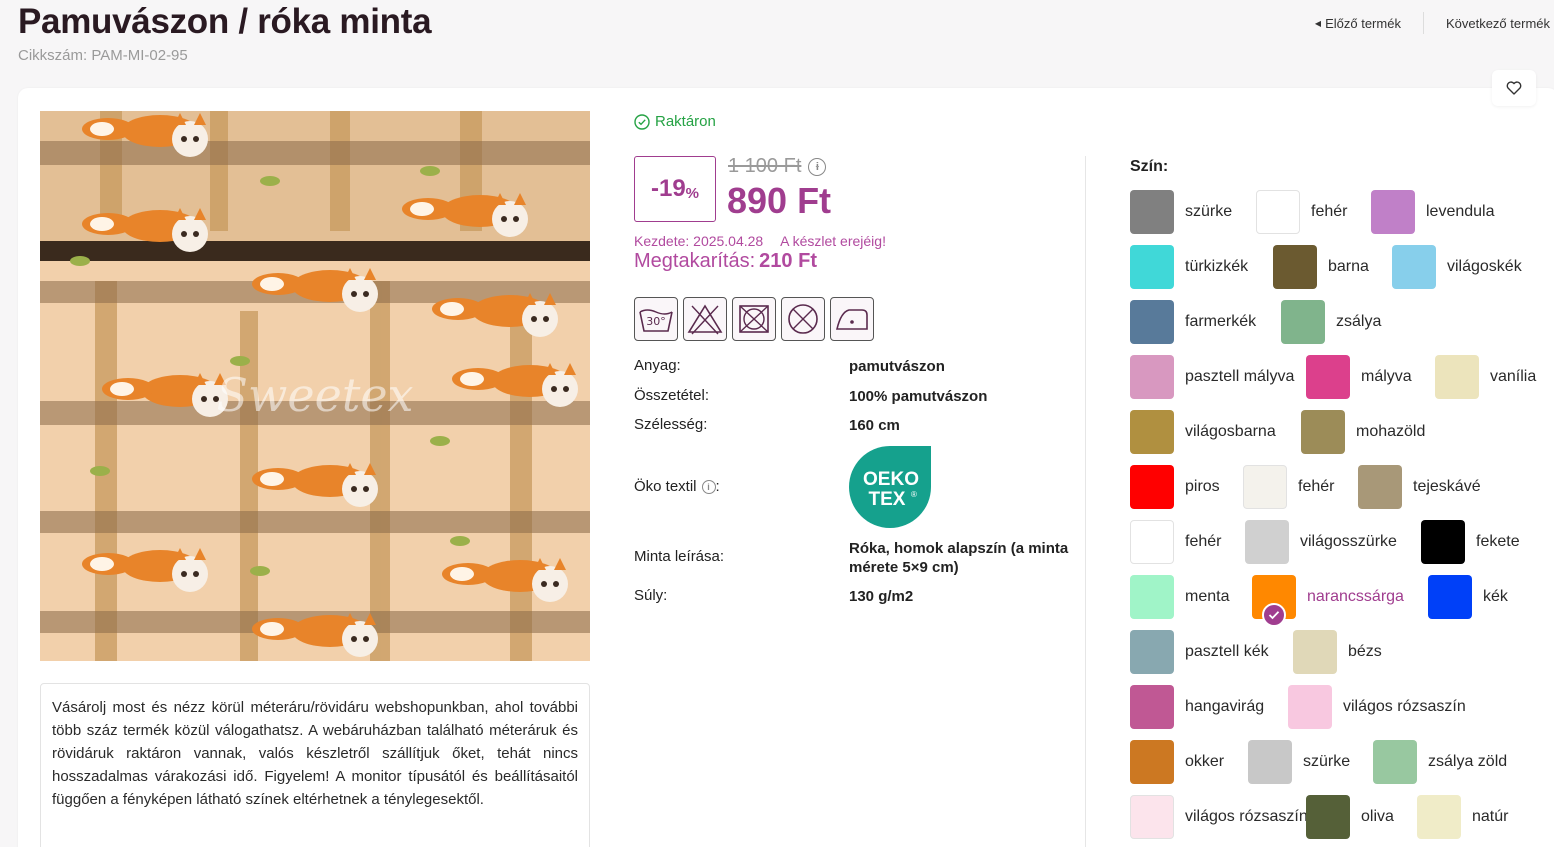  Describe the element at coordinates (656, 321) in the screenshot. I see `svg-text: 30°` at that location.